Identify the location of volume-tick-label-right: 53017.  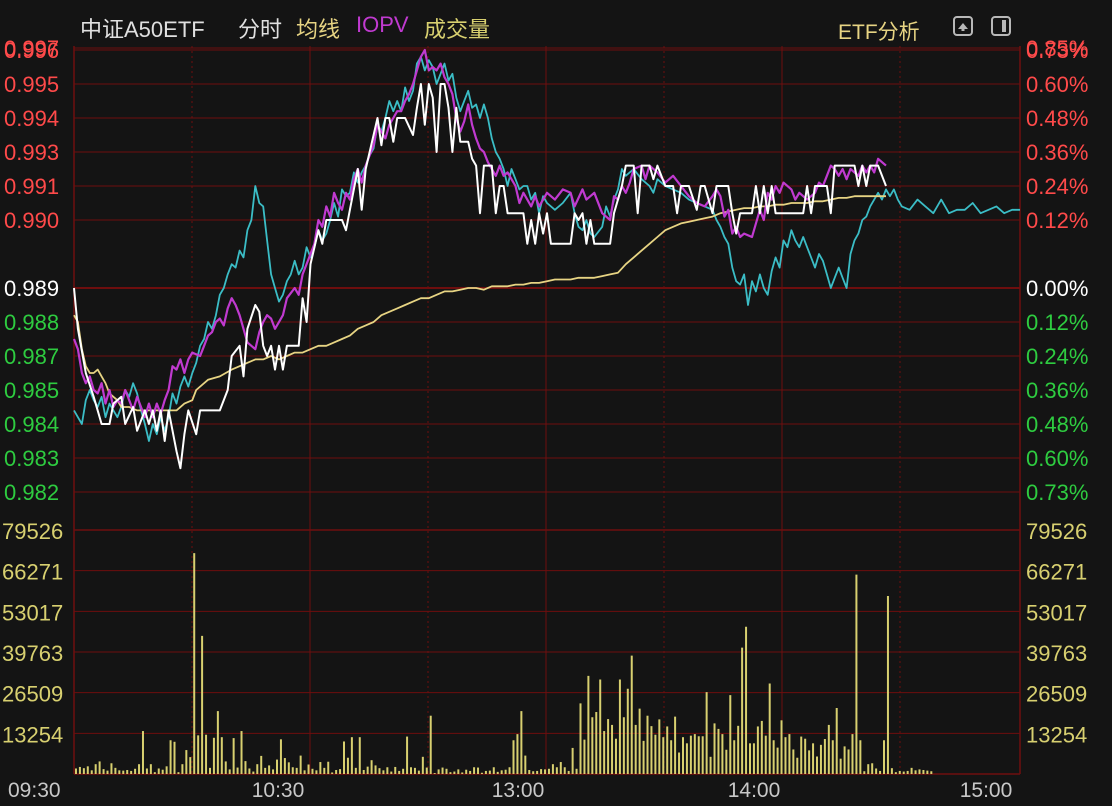
(1056, 612).